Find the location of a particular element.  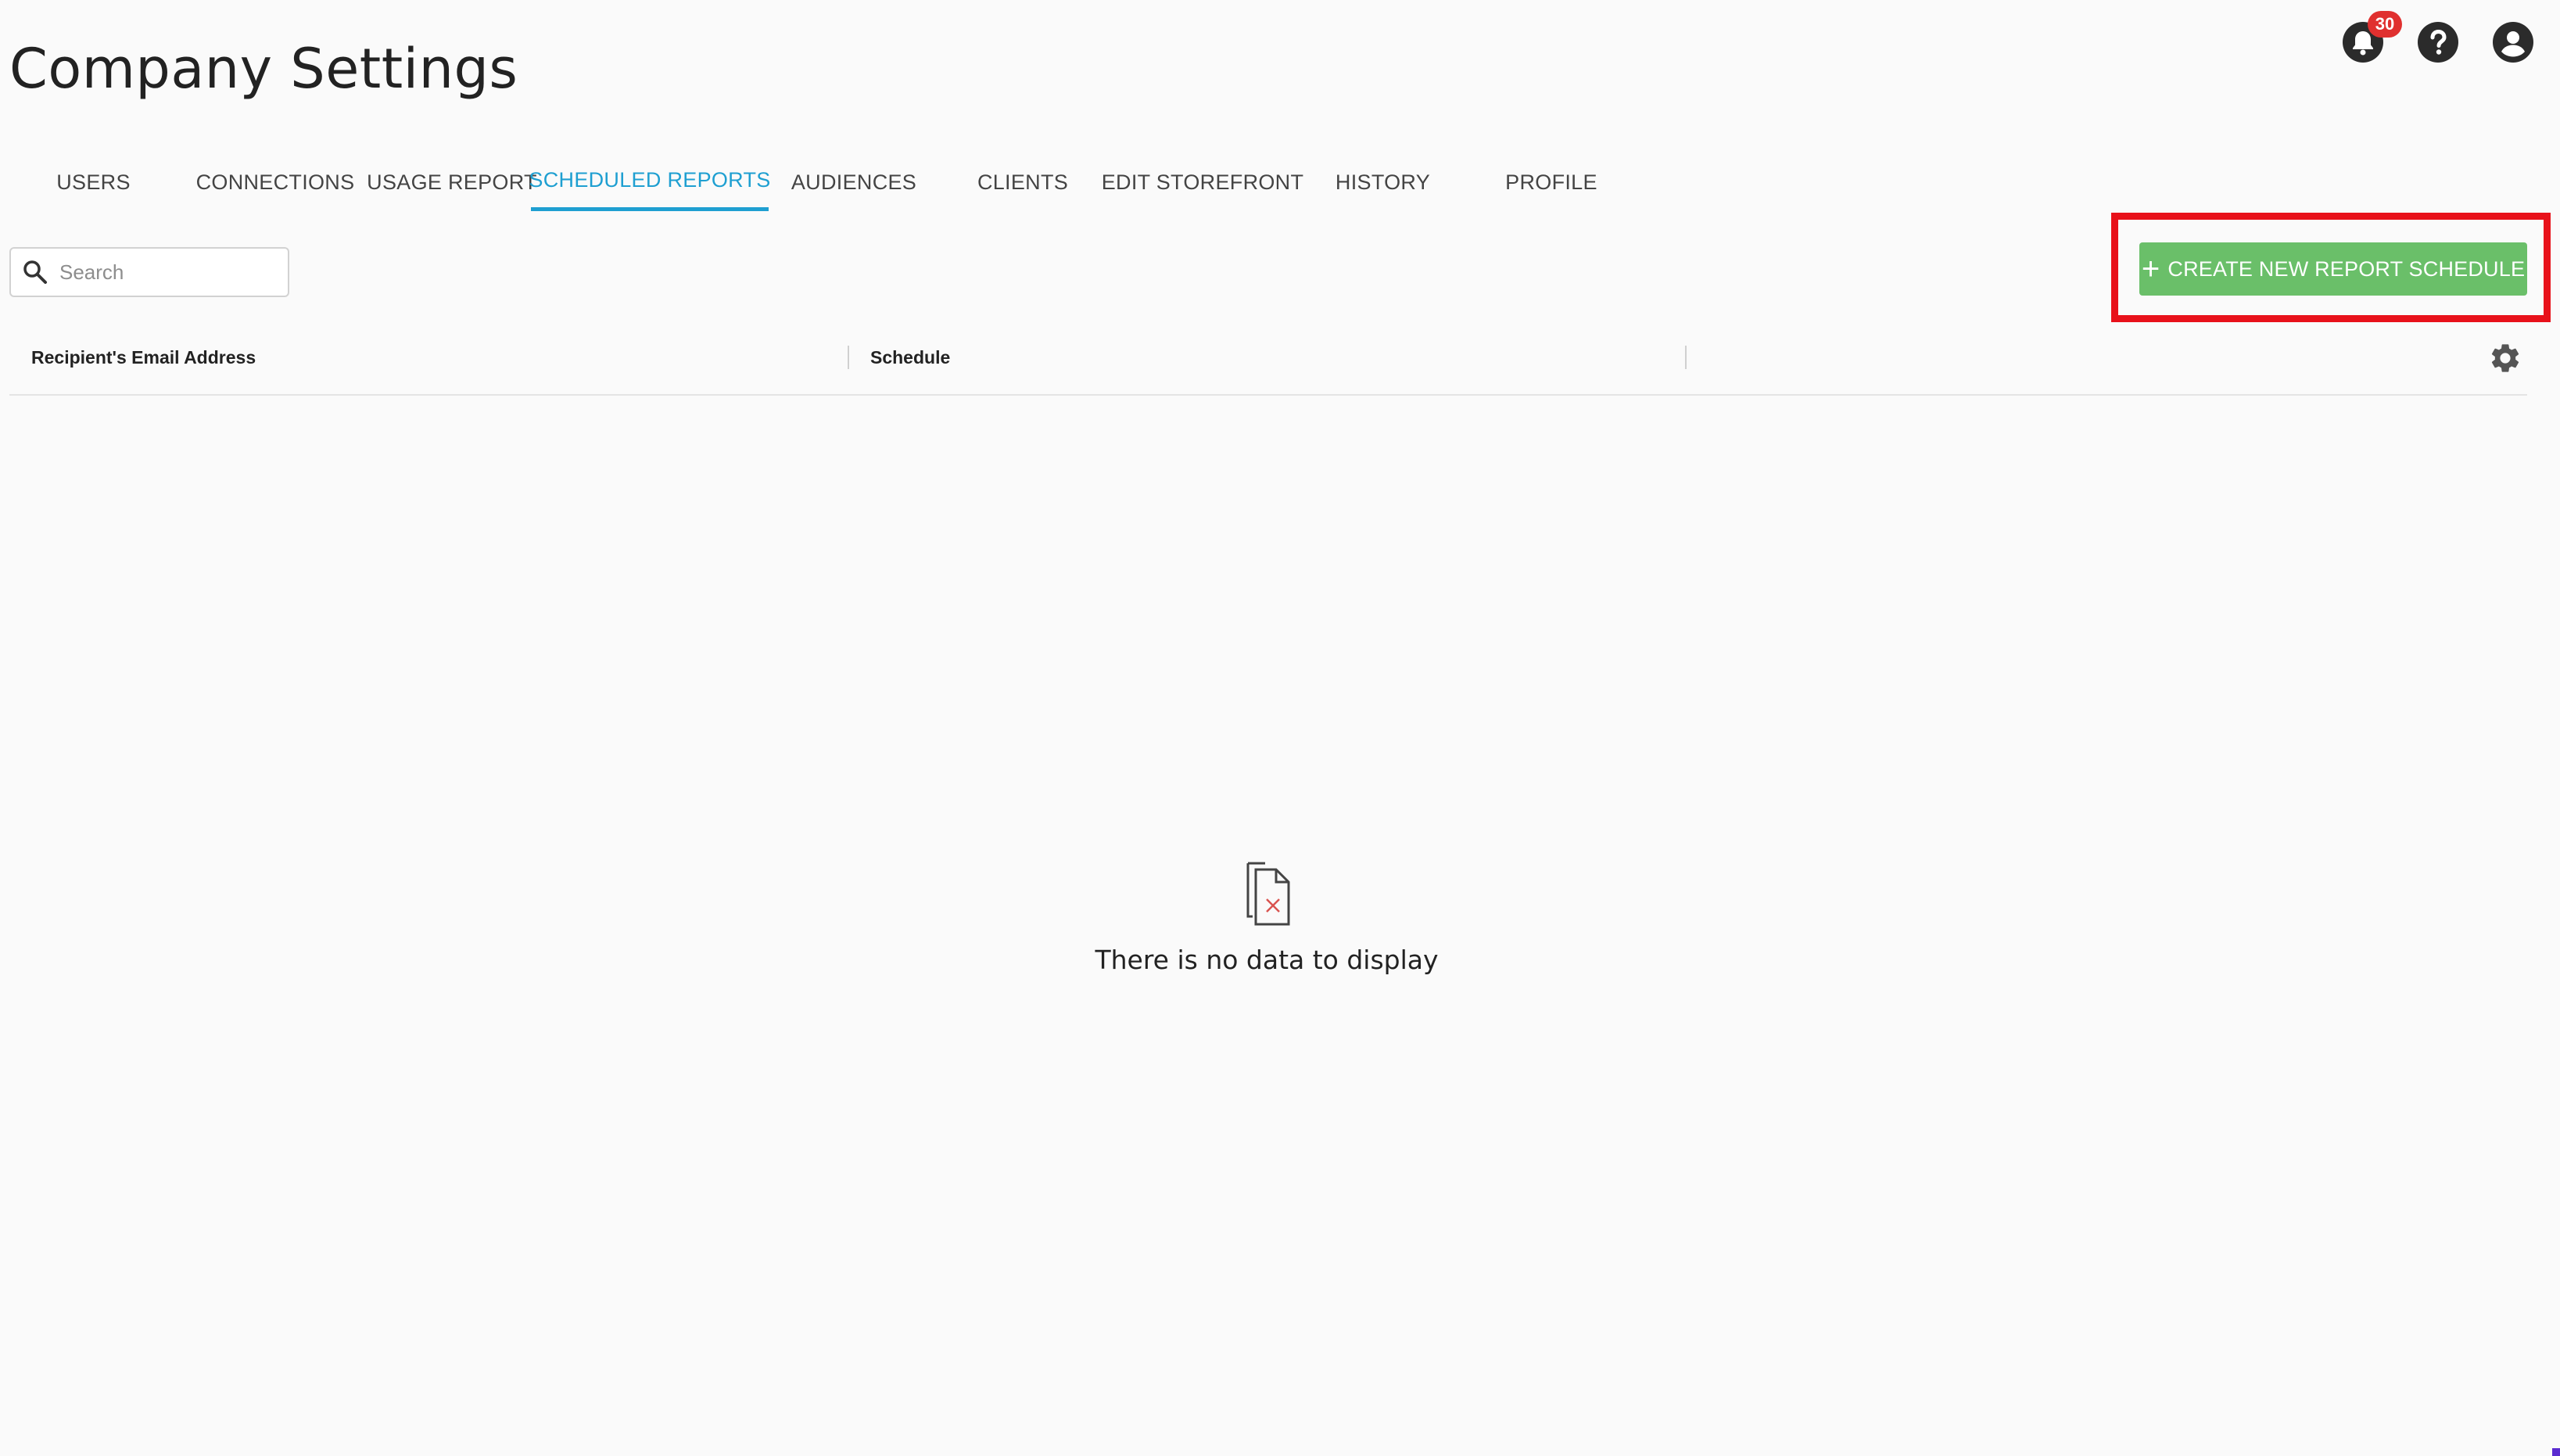

header-actions: 30 is located at coordinates (2438, 37).